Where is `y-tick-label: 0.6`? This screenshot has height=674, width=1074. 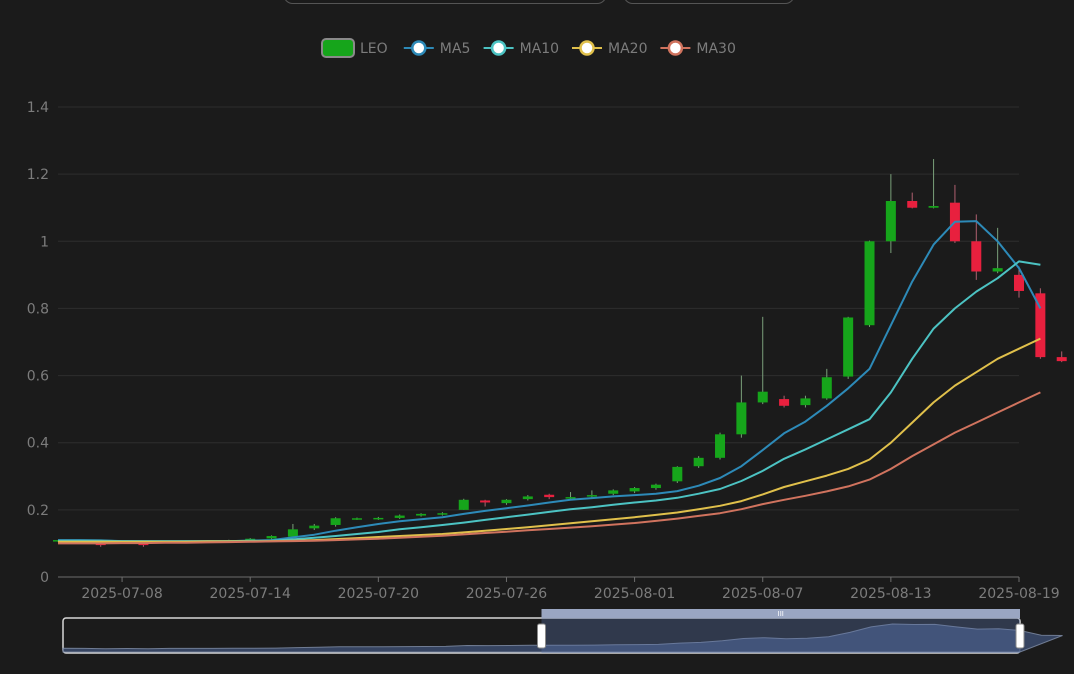 y-tick-label: 0.6 is located at coordinates (38, 377).